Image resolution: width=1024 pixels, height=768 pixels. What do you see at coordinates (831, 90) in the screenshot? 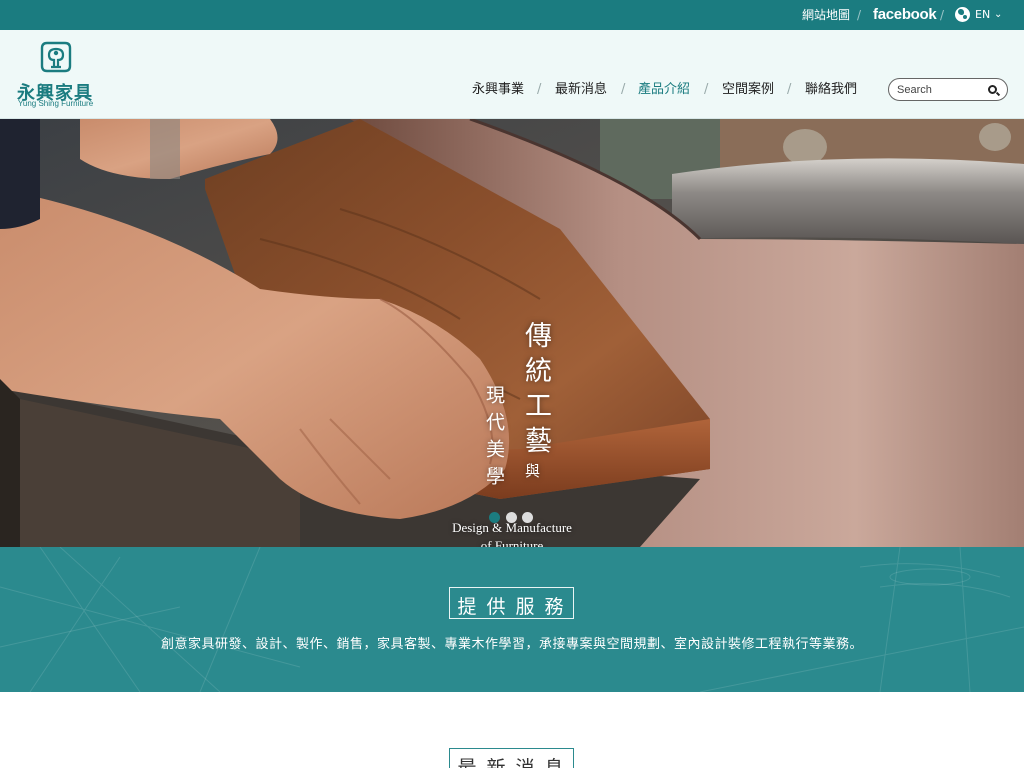
I see `nav-item-contact: 聯絡我們` at bounding box center [831, 90].